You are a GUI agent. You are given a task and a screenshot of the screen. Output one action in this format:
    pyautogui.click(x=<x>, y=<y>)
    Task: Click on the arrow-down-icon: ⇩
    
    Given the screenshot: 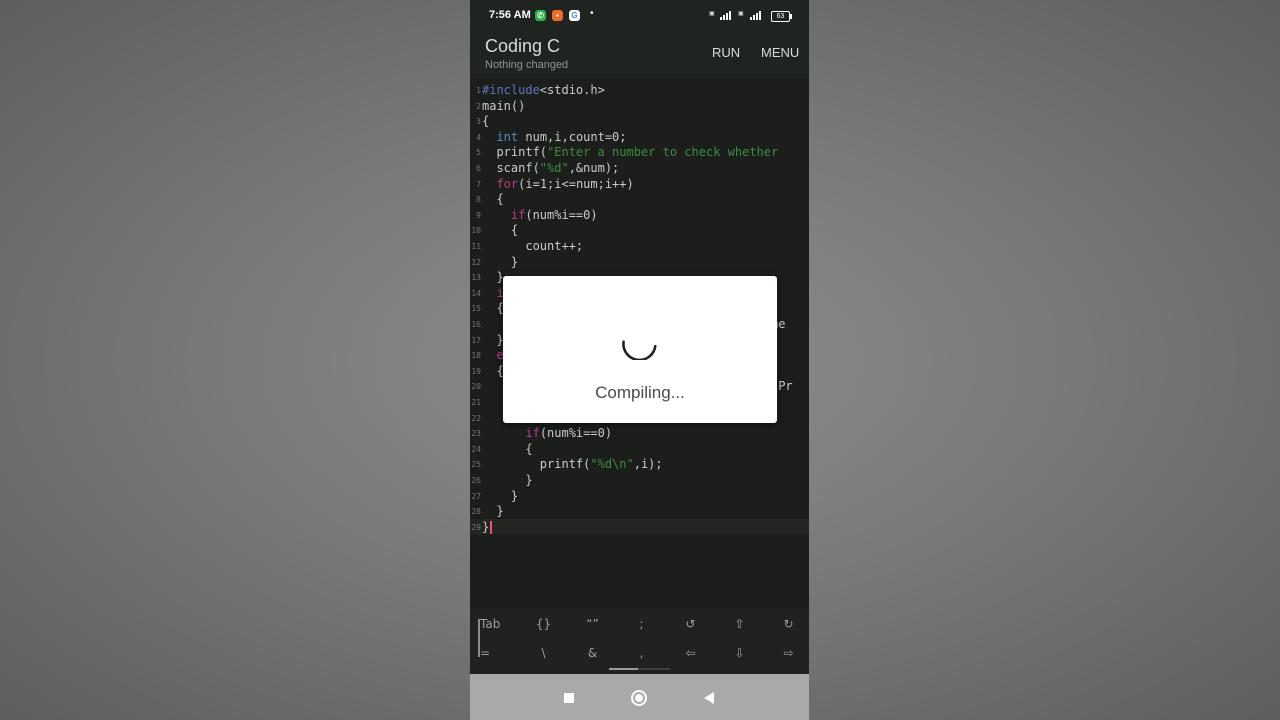 What is the action you would take?
    pyautogui.click(x=739, y=653)
    